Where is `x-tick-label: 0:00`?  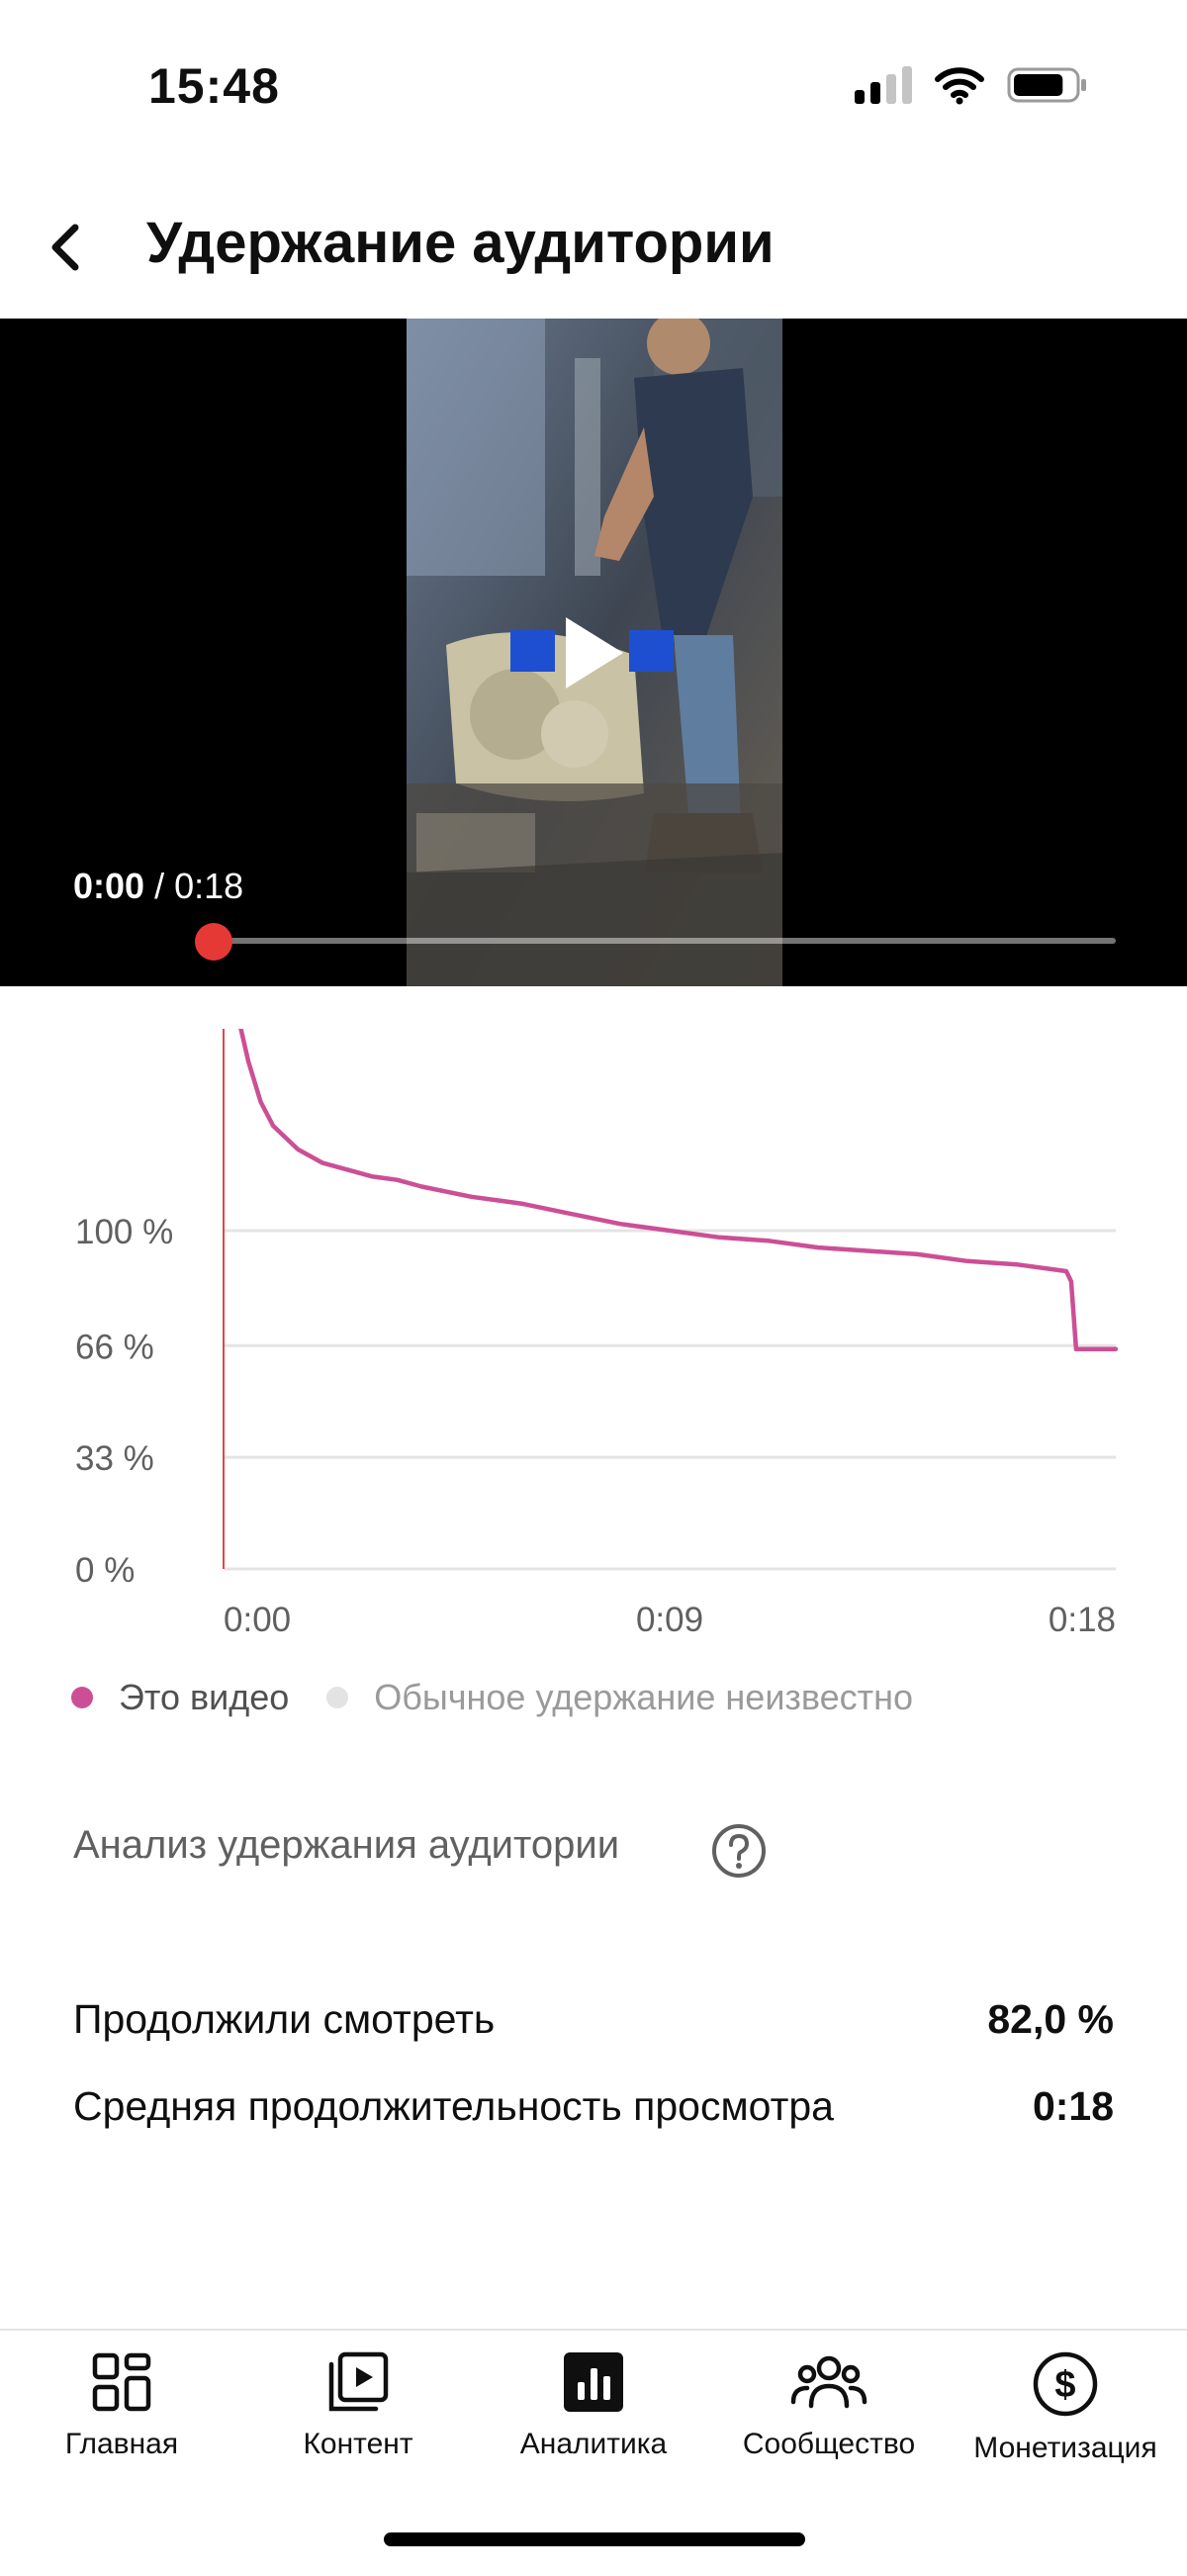 x-tick-label: 0:00 is located at coordinates (257, 1620).